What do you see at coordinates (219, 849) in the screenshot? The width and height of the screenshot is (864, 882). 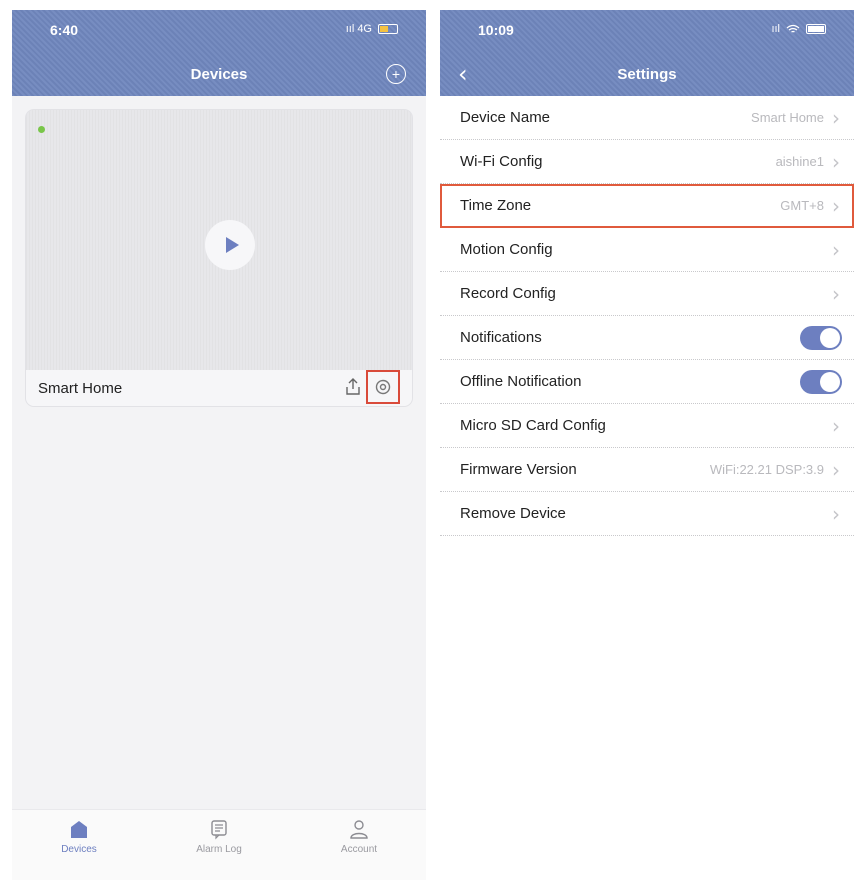 I see `tab-label: Alarm Log` at bounding box center [219, 849].